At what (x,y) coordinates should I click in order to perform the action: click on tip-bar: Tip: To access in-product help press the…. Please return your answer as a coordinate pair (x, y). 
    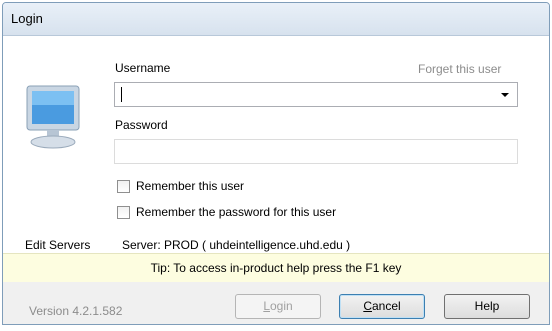
    Looking at the image, I should click on (276, 268).